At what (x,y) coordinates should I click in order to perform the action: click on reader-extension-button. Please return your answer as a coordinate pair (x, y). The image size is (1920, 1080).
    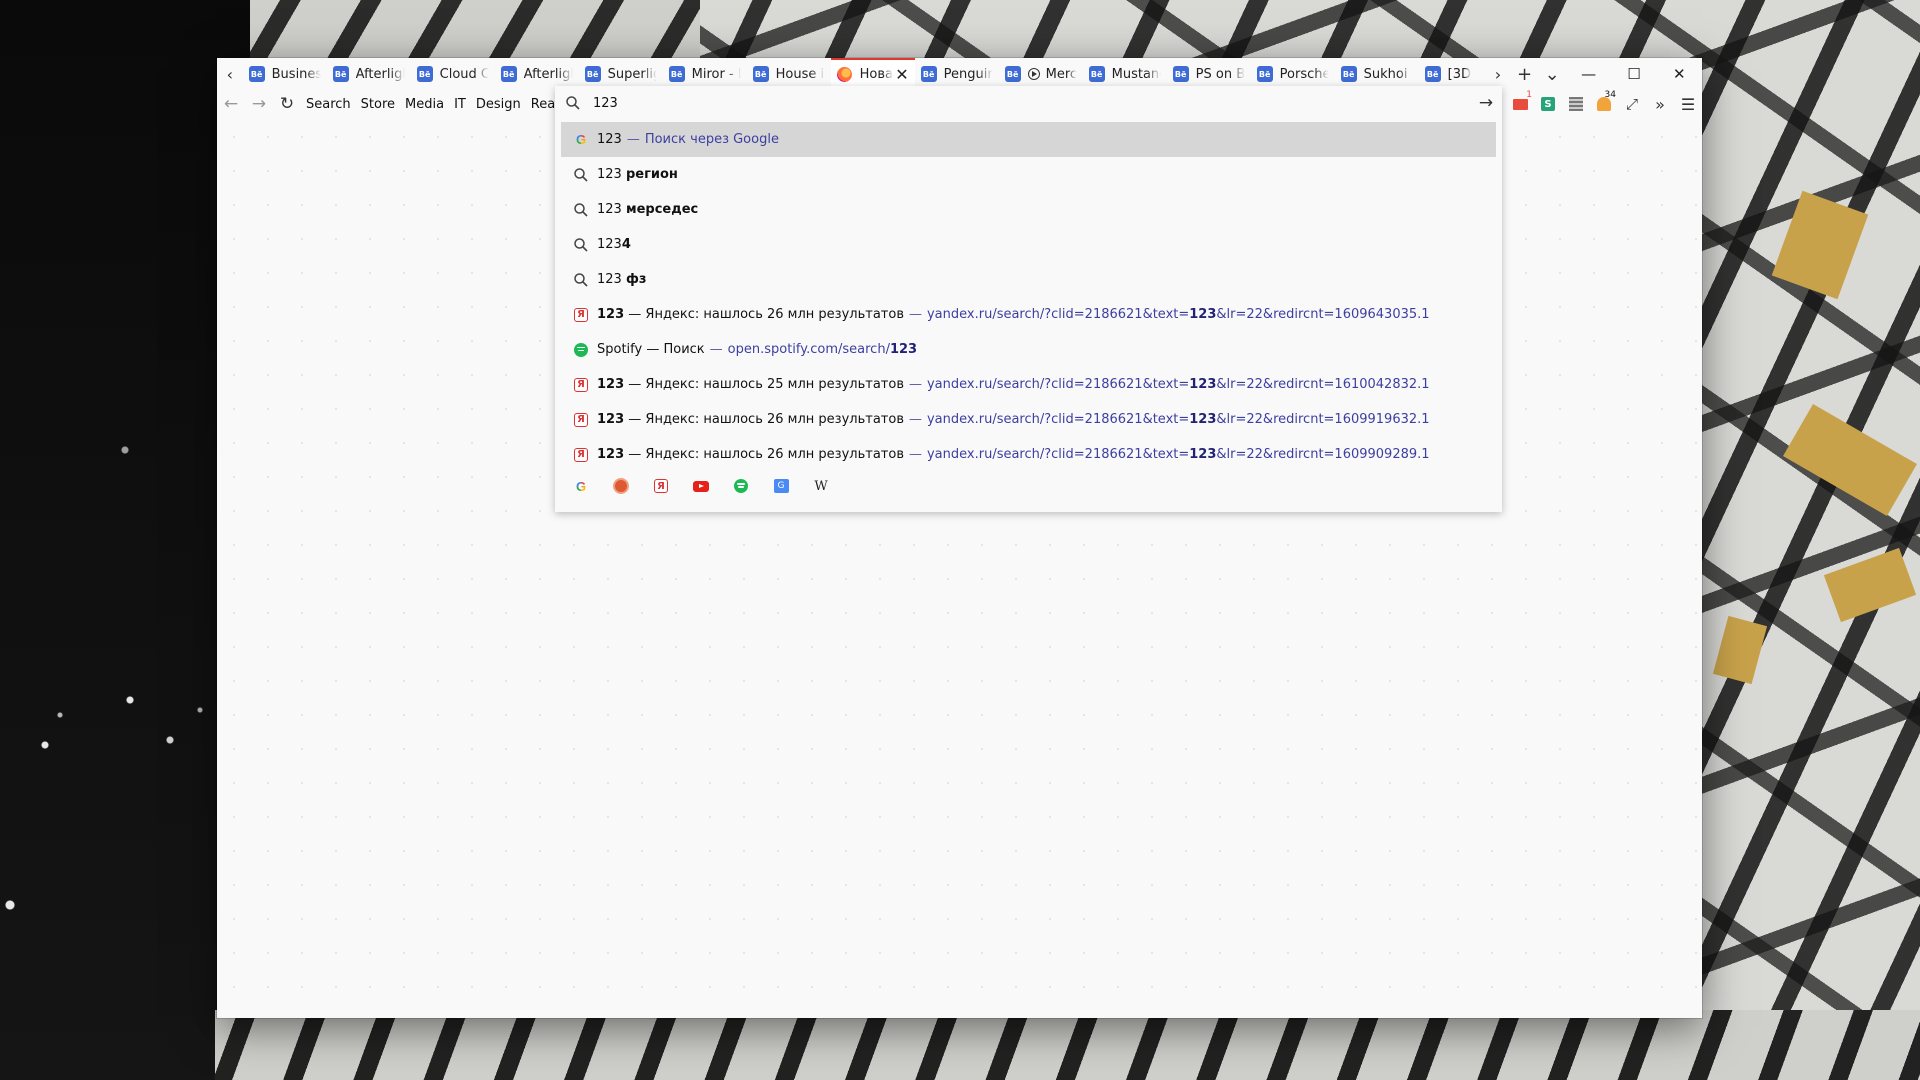
    Looking at the image, I should click on (1576, 104).